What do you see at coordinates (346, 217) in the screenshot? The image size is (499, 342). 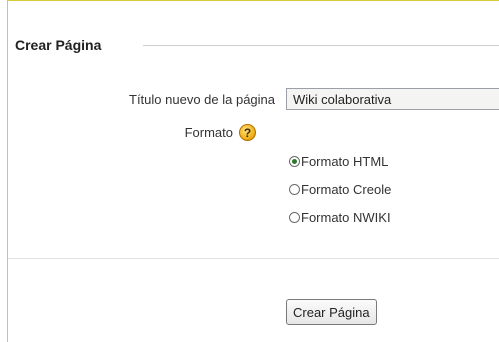 I see `format-nwiki-label: Formato NWIKI` at bounding box center [346, 217].